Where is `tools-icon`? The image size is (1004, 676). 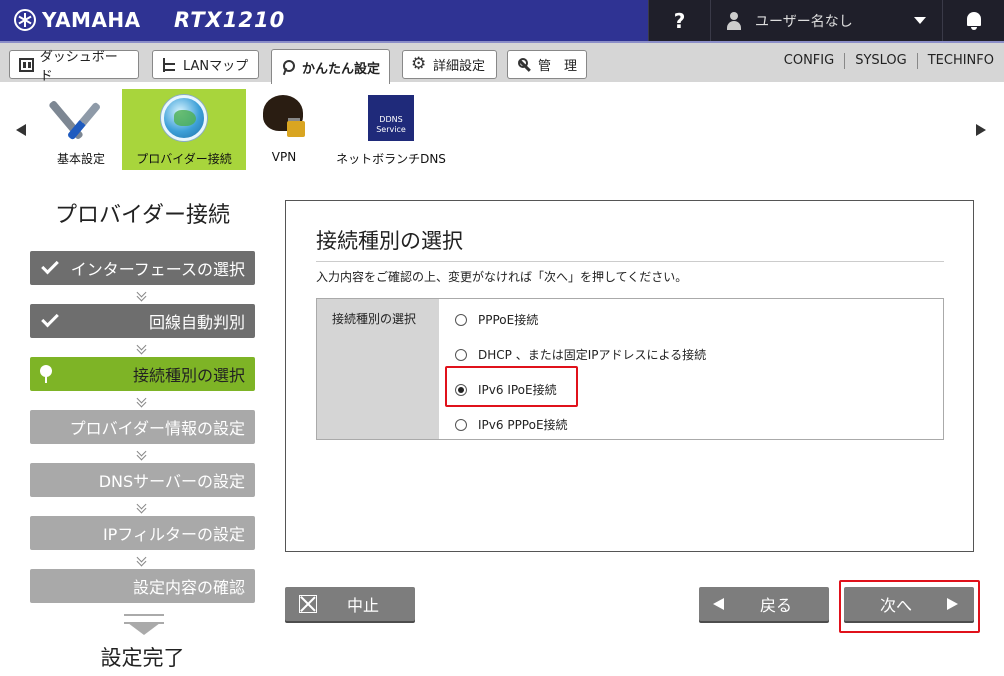
tools-icon is located at coordinates (81, 119).